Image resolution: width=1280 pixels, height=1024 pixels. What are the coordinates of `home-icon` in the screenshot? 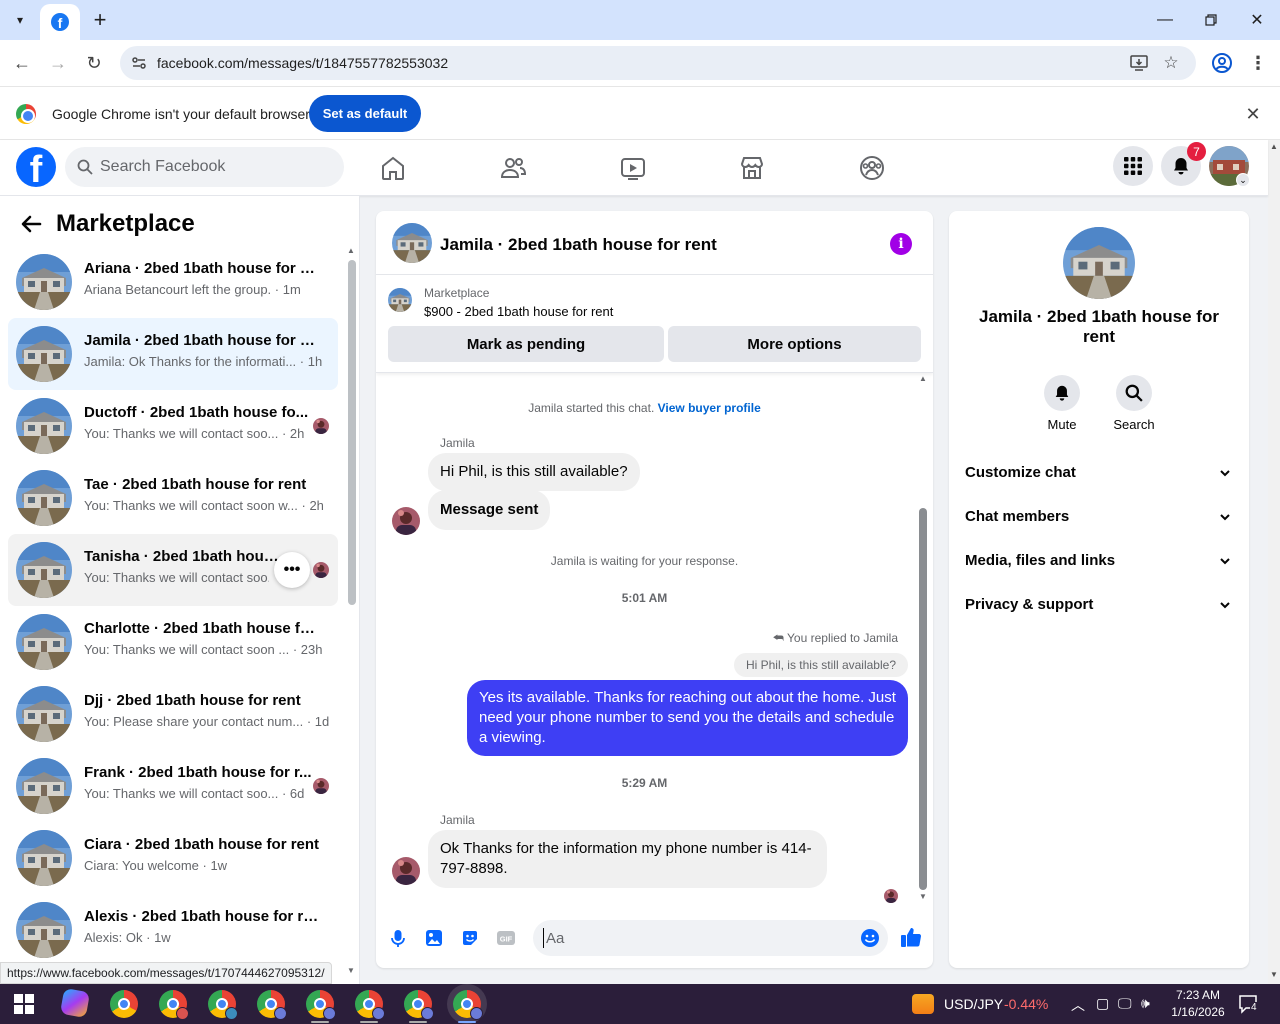 It's located at (393, 168).